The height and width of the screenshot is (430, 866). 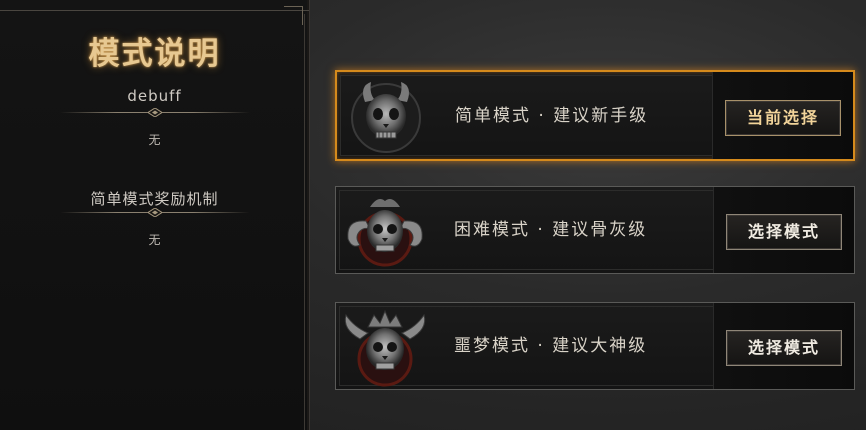 I want to click on mode-button-area: 当前选择, so click(x=782, y=115).